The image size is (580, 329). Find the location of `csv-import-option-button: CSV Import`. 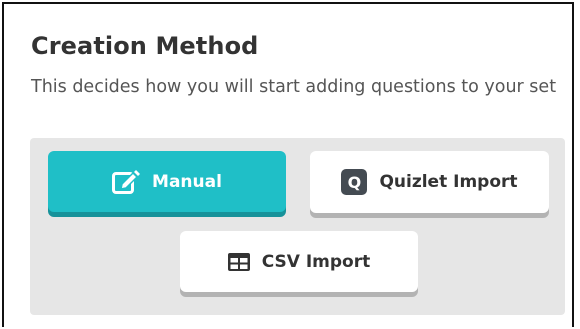

csv-import-option-button: CSV Import is located at coordinates (299, 261).